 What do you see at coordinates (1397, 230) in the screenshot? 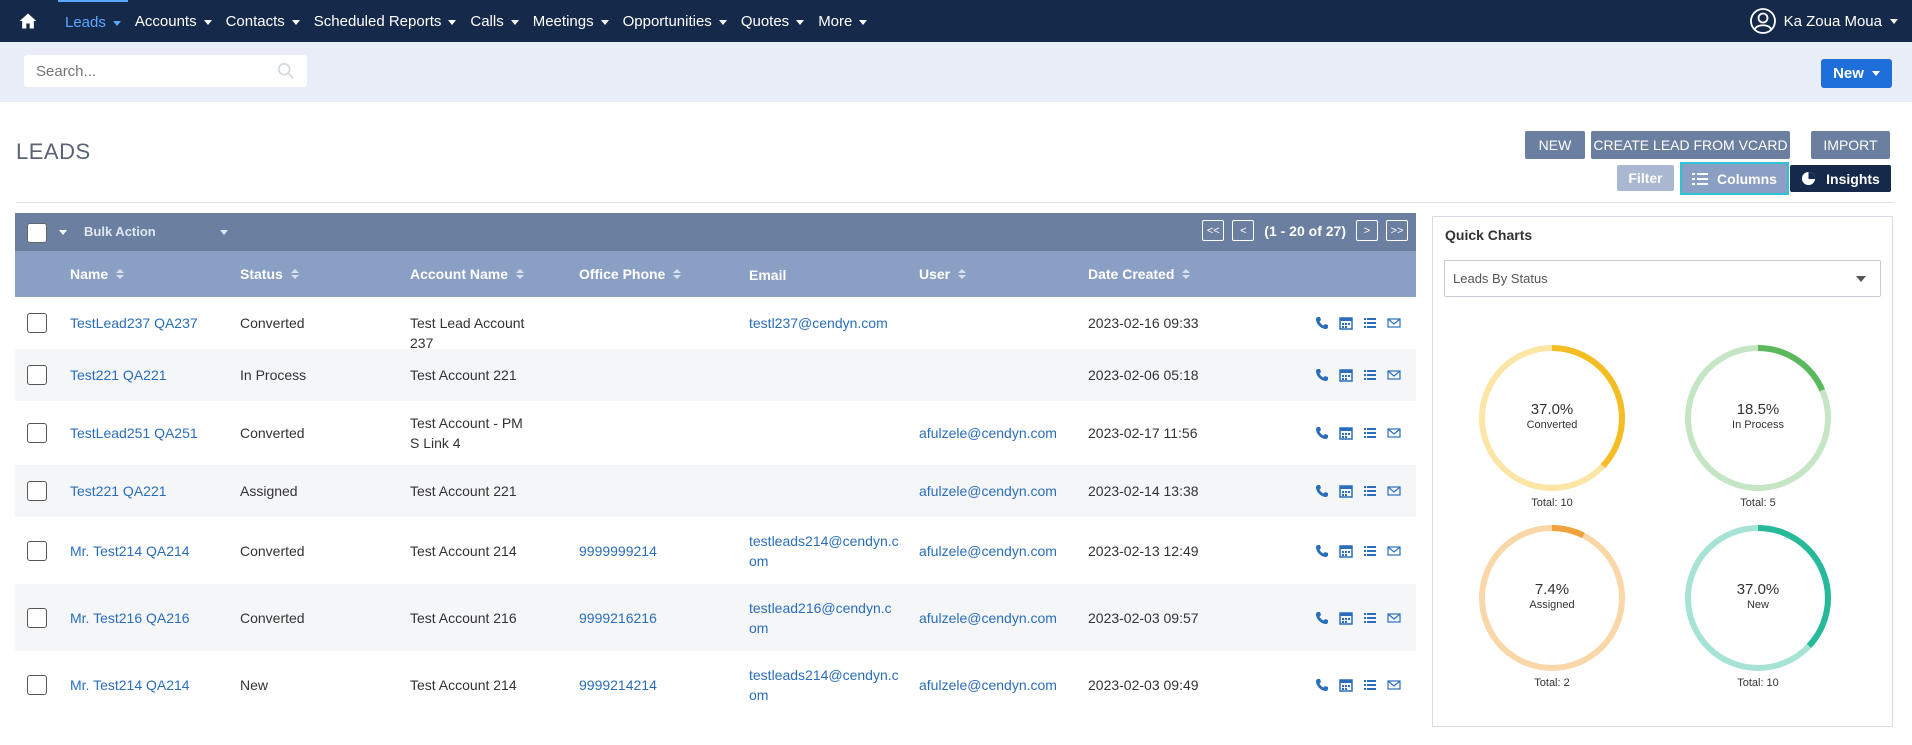
I see `last-page-button: >>` at bounding box center [1397, 230].